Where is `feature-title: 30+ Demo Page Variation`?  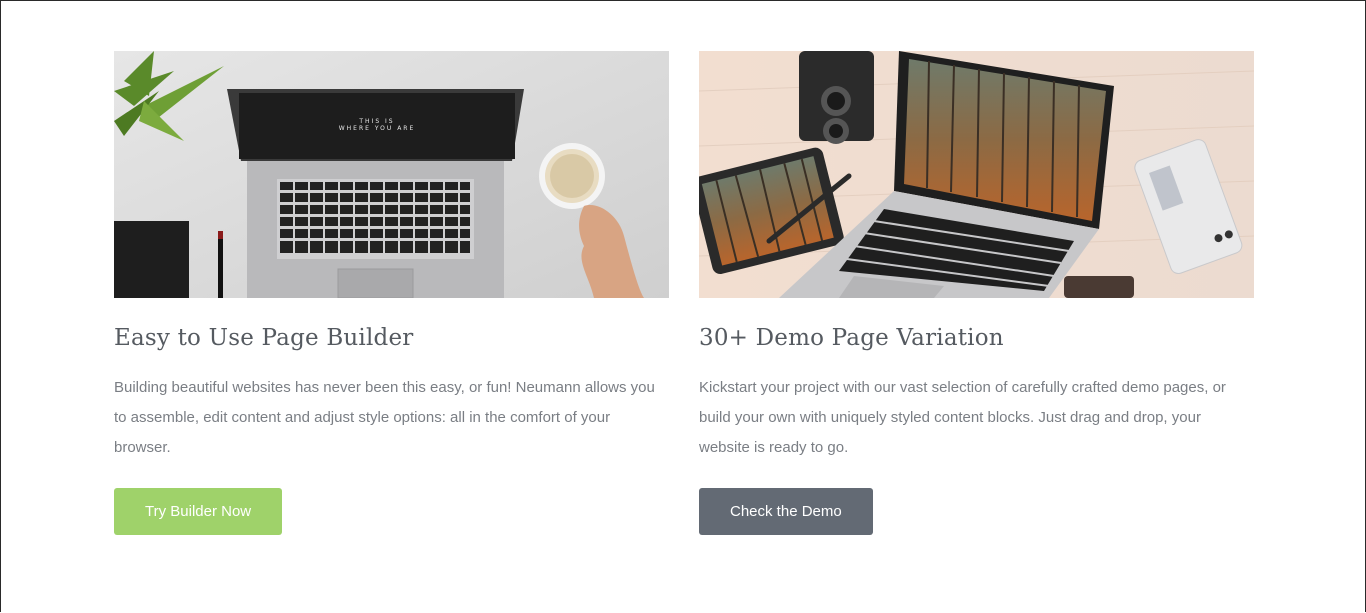 feature-title: 30+ Demo Page Variation is located at coordinates (851, 338).